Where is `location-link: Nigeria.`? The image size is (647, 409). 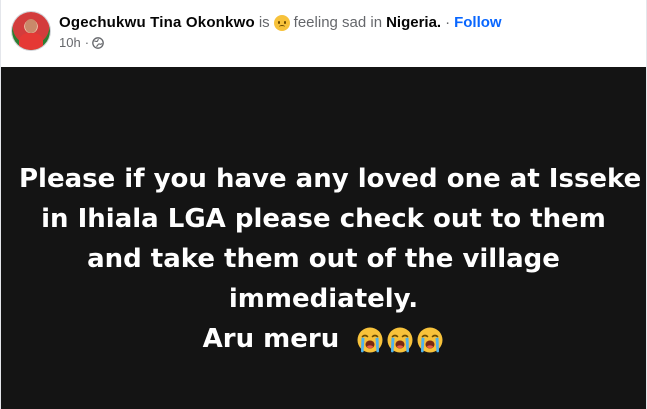 location-link: Nigeria. is located at coordinates (413, 23).